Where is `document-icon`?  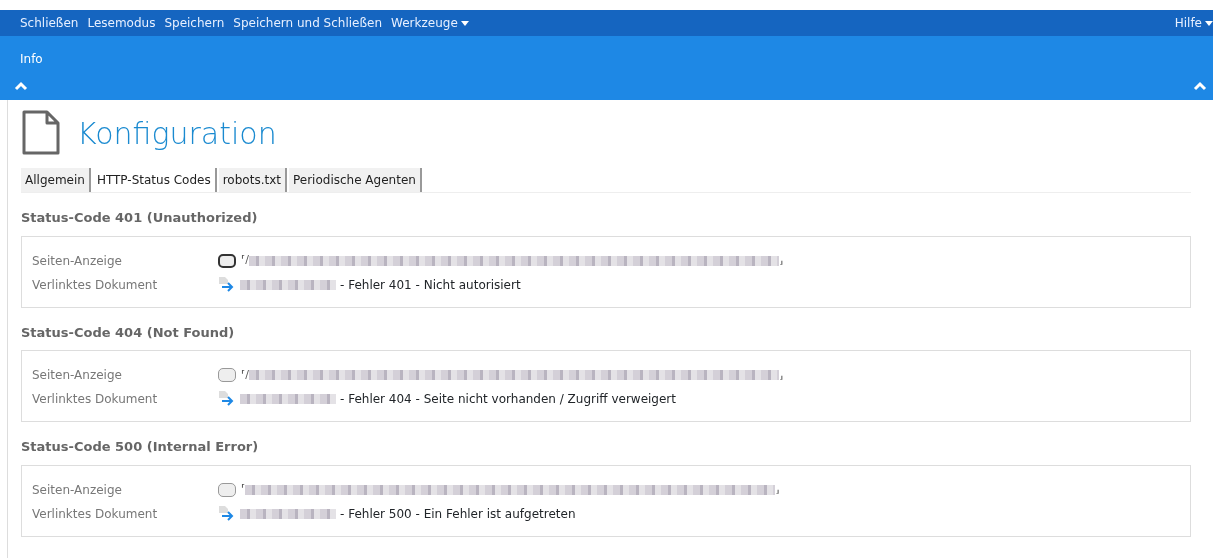 document-icon is located at coordinates (41, 133).